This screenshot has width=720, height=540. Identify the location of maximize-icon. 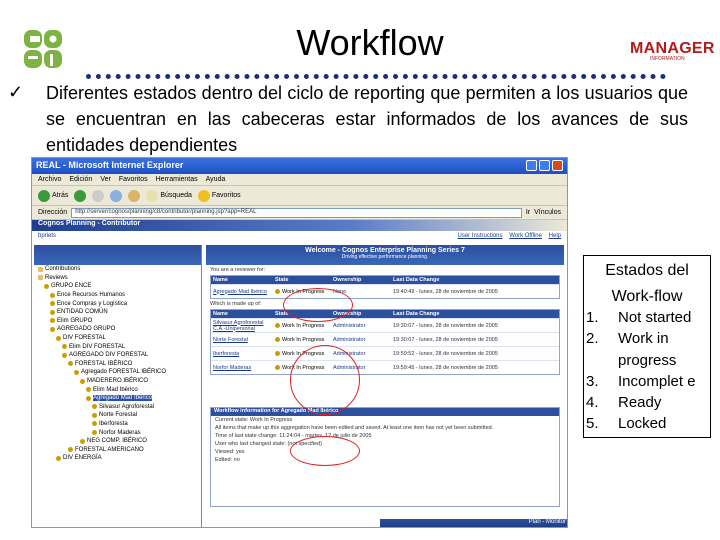
(544, 165).